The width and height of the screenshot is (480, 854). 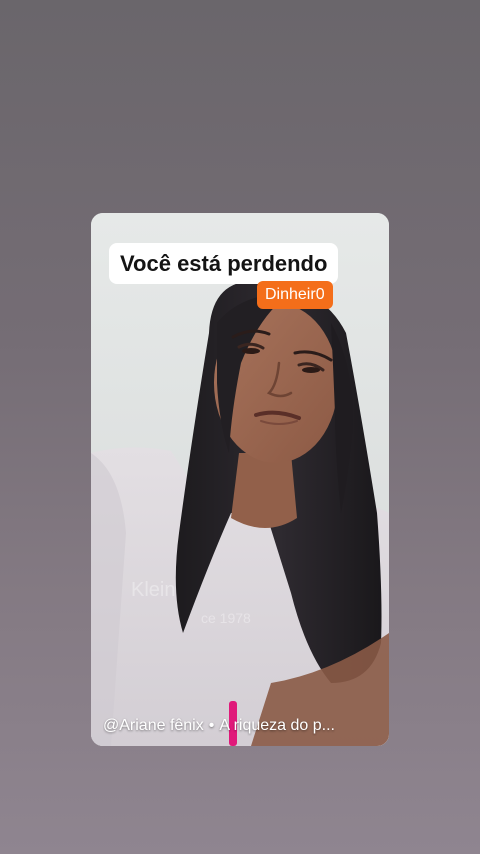 What do you see at coordinates (153, 725) in the screenshot?
I see `author-handle: @Ariane fênix` at bounding box center [153, 725].